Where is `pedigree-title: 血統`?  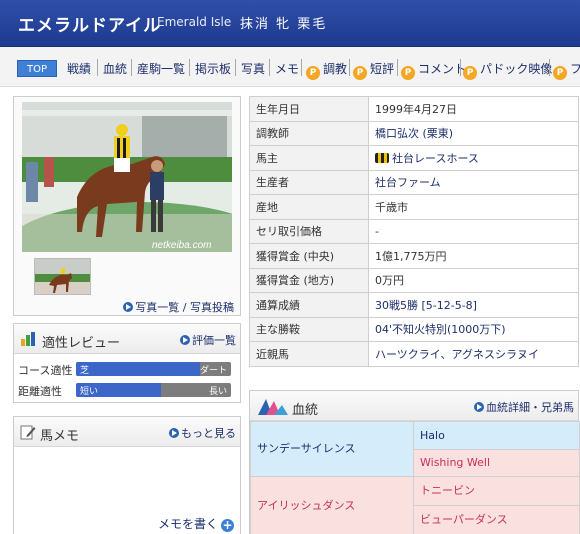 pedigree-title: 血統 is located at coordinates (305, 410).